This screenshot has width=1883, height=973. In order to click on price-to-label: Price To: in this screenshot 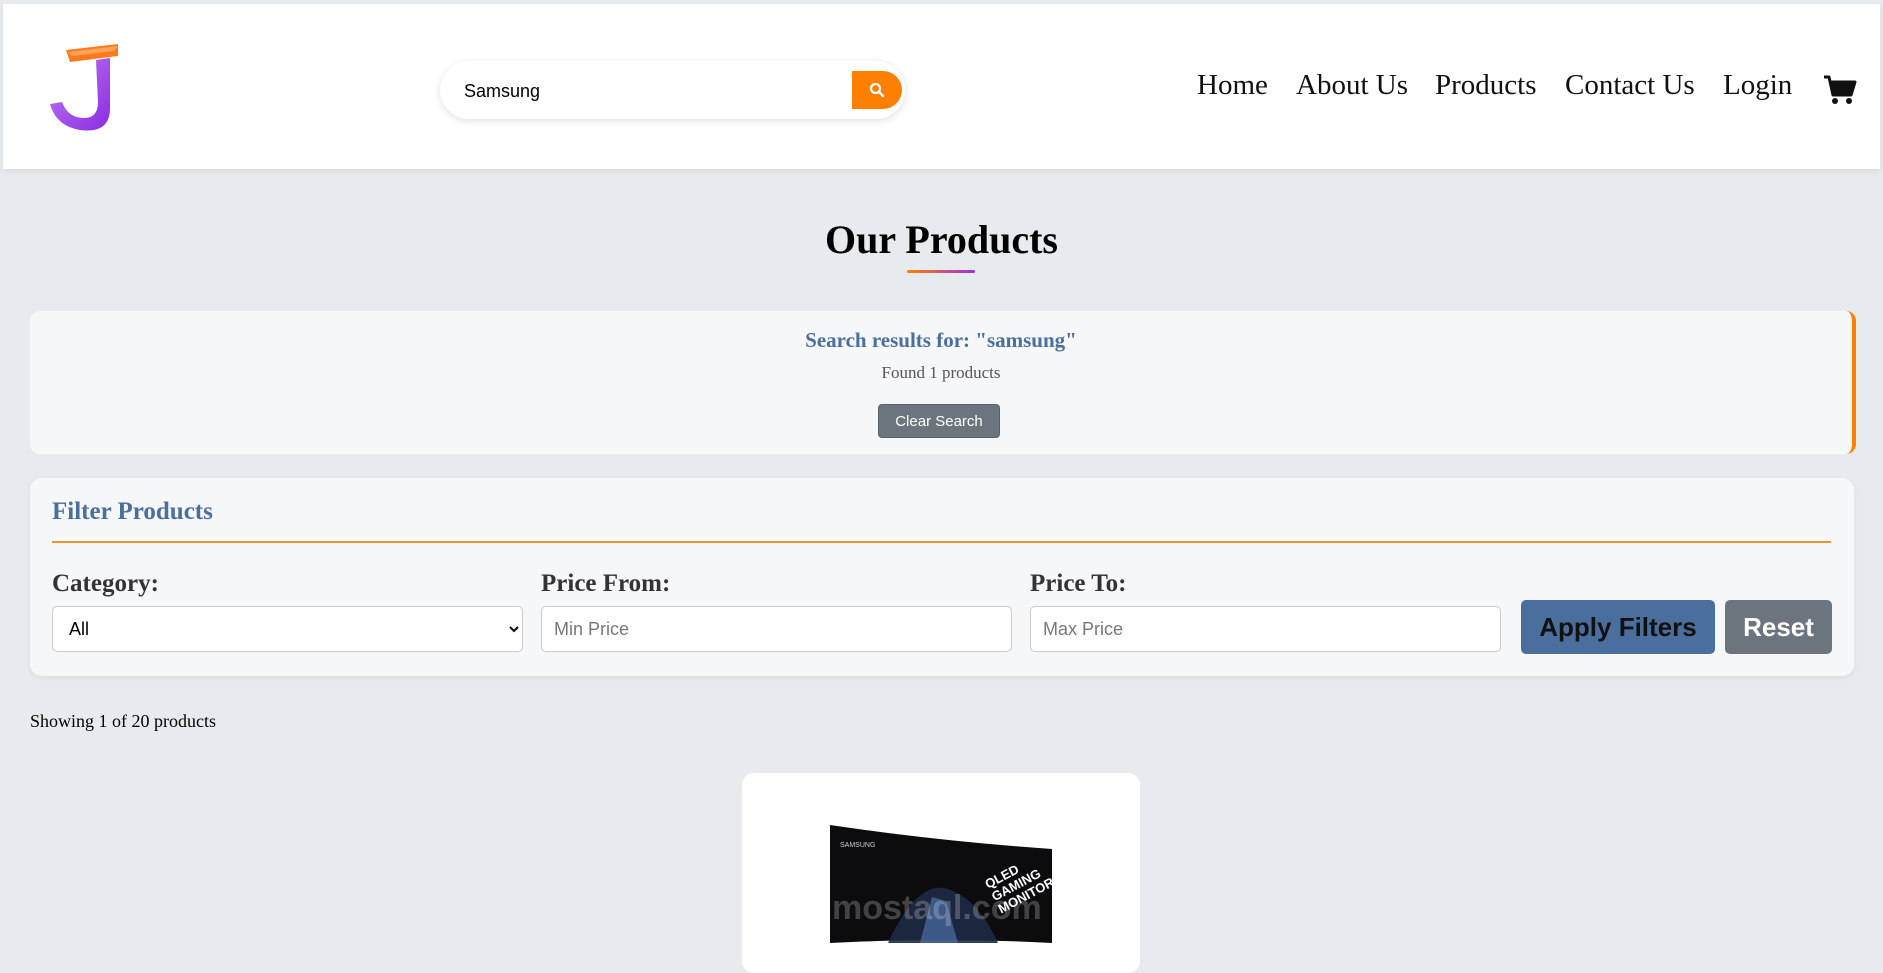, I will do `click(1078, 583)`.